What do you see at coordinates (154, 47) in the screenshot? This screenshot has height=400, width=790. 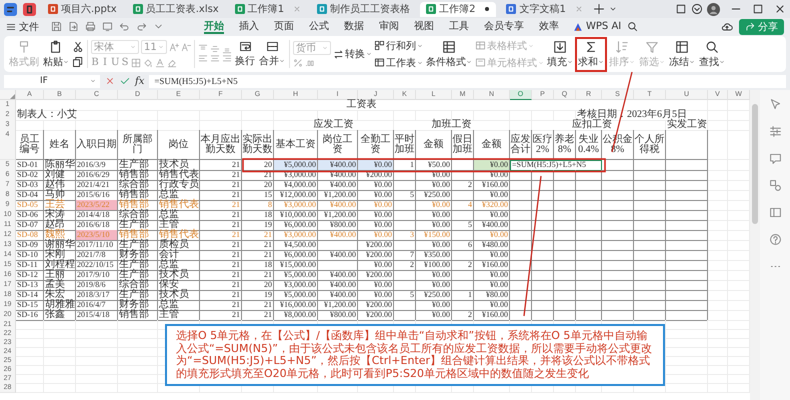 I see `font-size-select: 11` at bounding box center [154, 47].